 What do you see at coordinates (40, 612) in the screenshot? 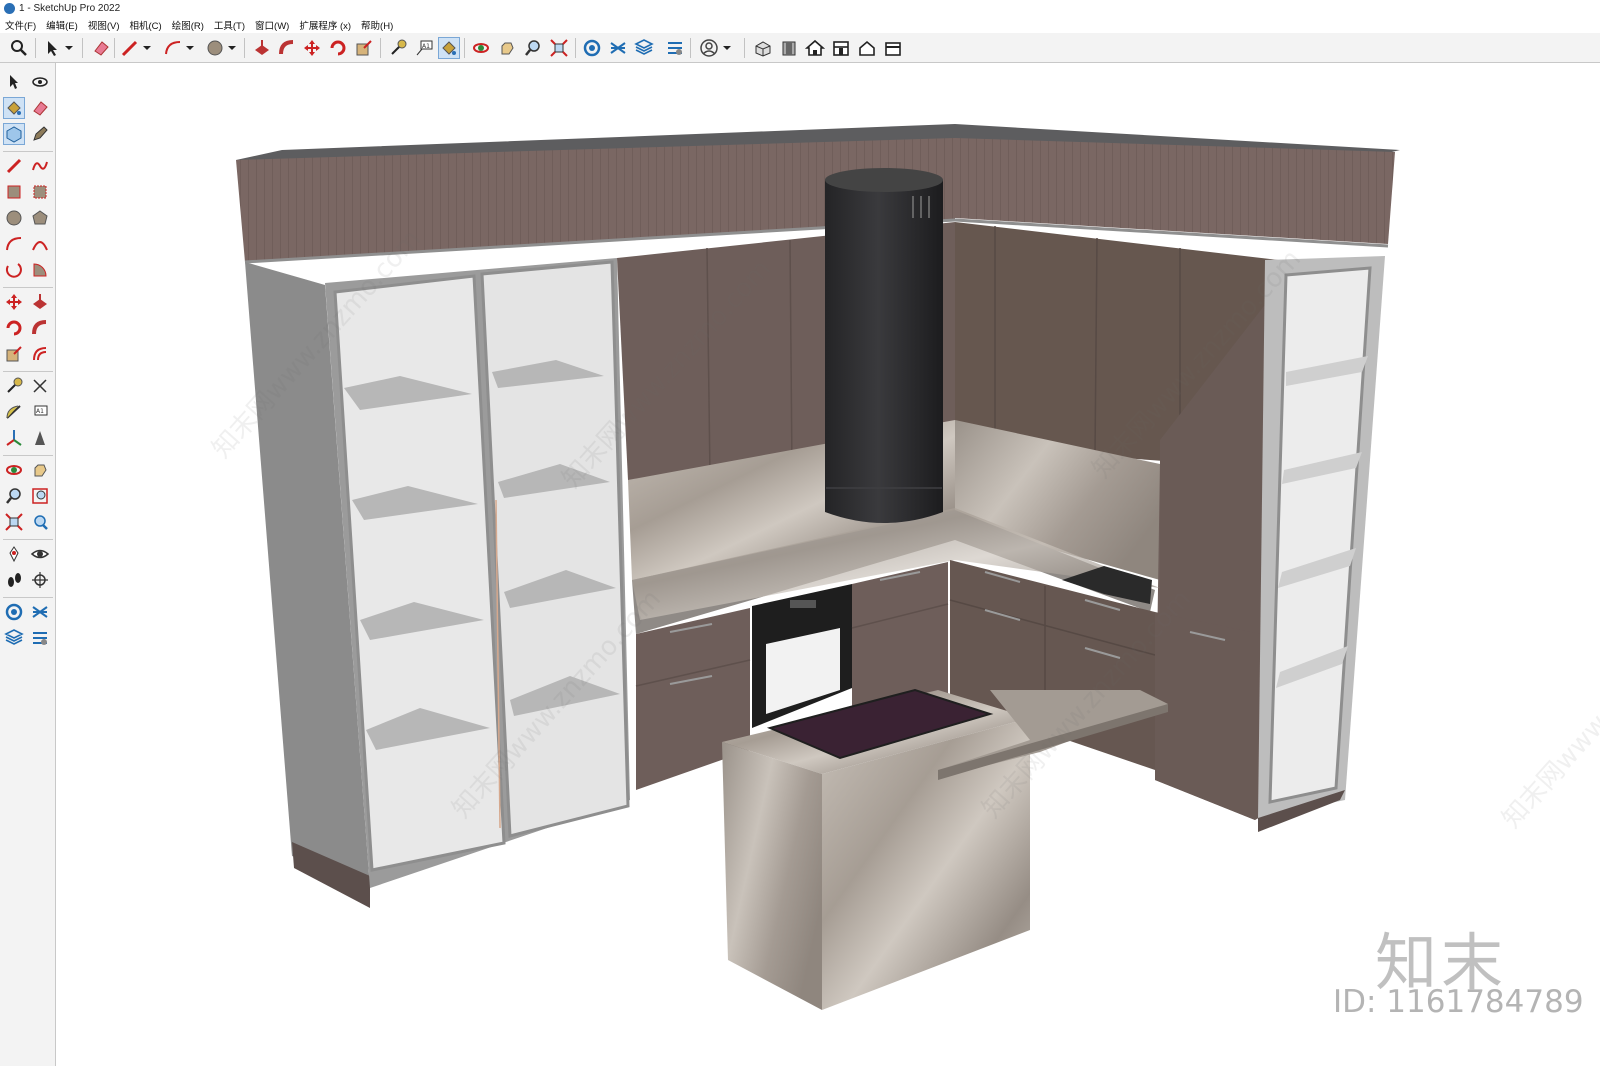
I see `extension-icon` at bounding box center [40, 612].